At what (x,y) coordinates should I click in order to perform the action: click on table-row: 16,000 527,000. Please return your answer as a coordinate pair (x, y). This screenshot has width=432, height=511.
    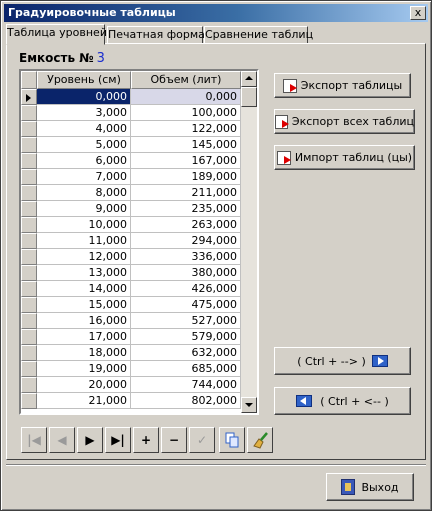
    Looking at the image, I should click on (131, 321).